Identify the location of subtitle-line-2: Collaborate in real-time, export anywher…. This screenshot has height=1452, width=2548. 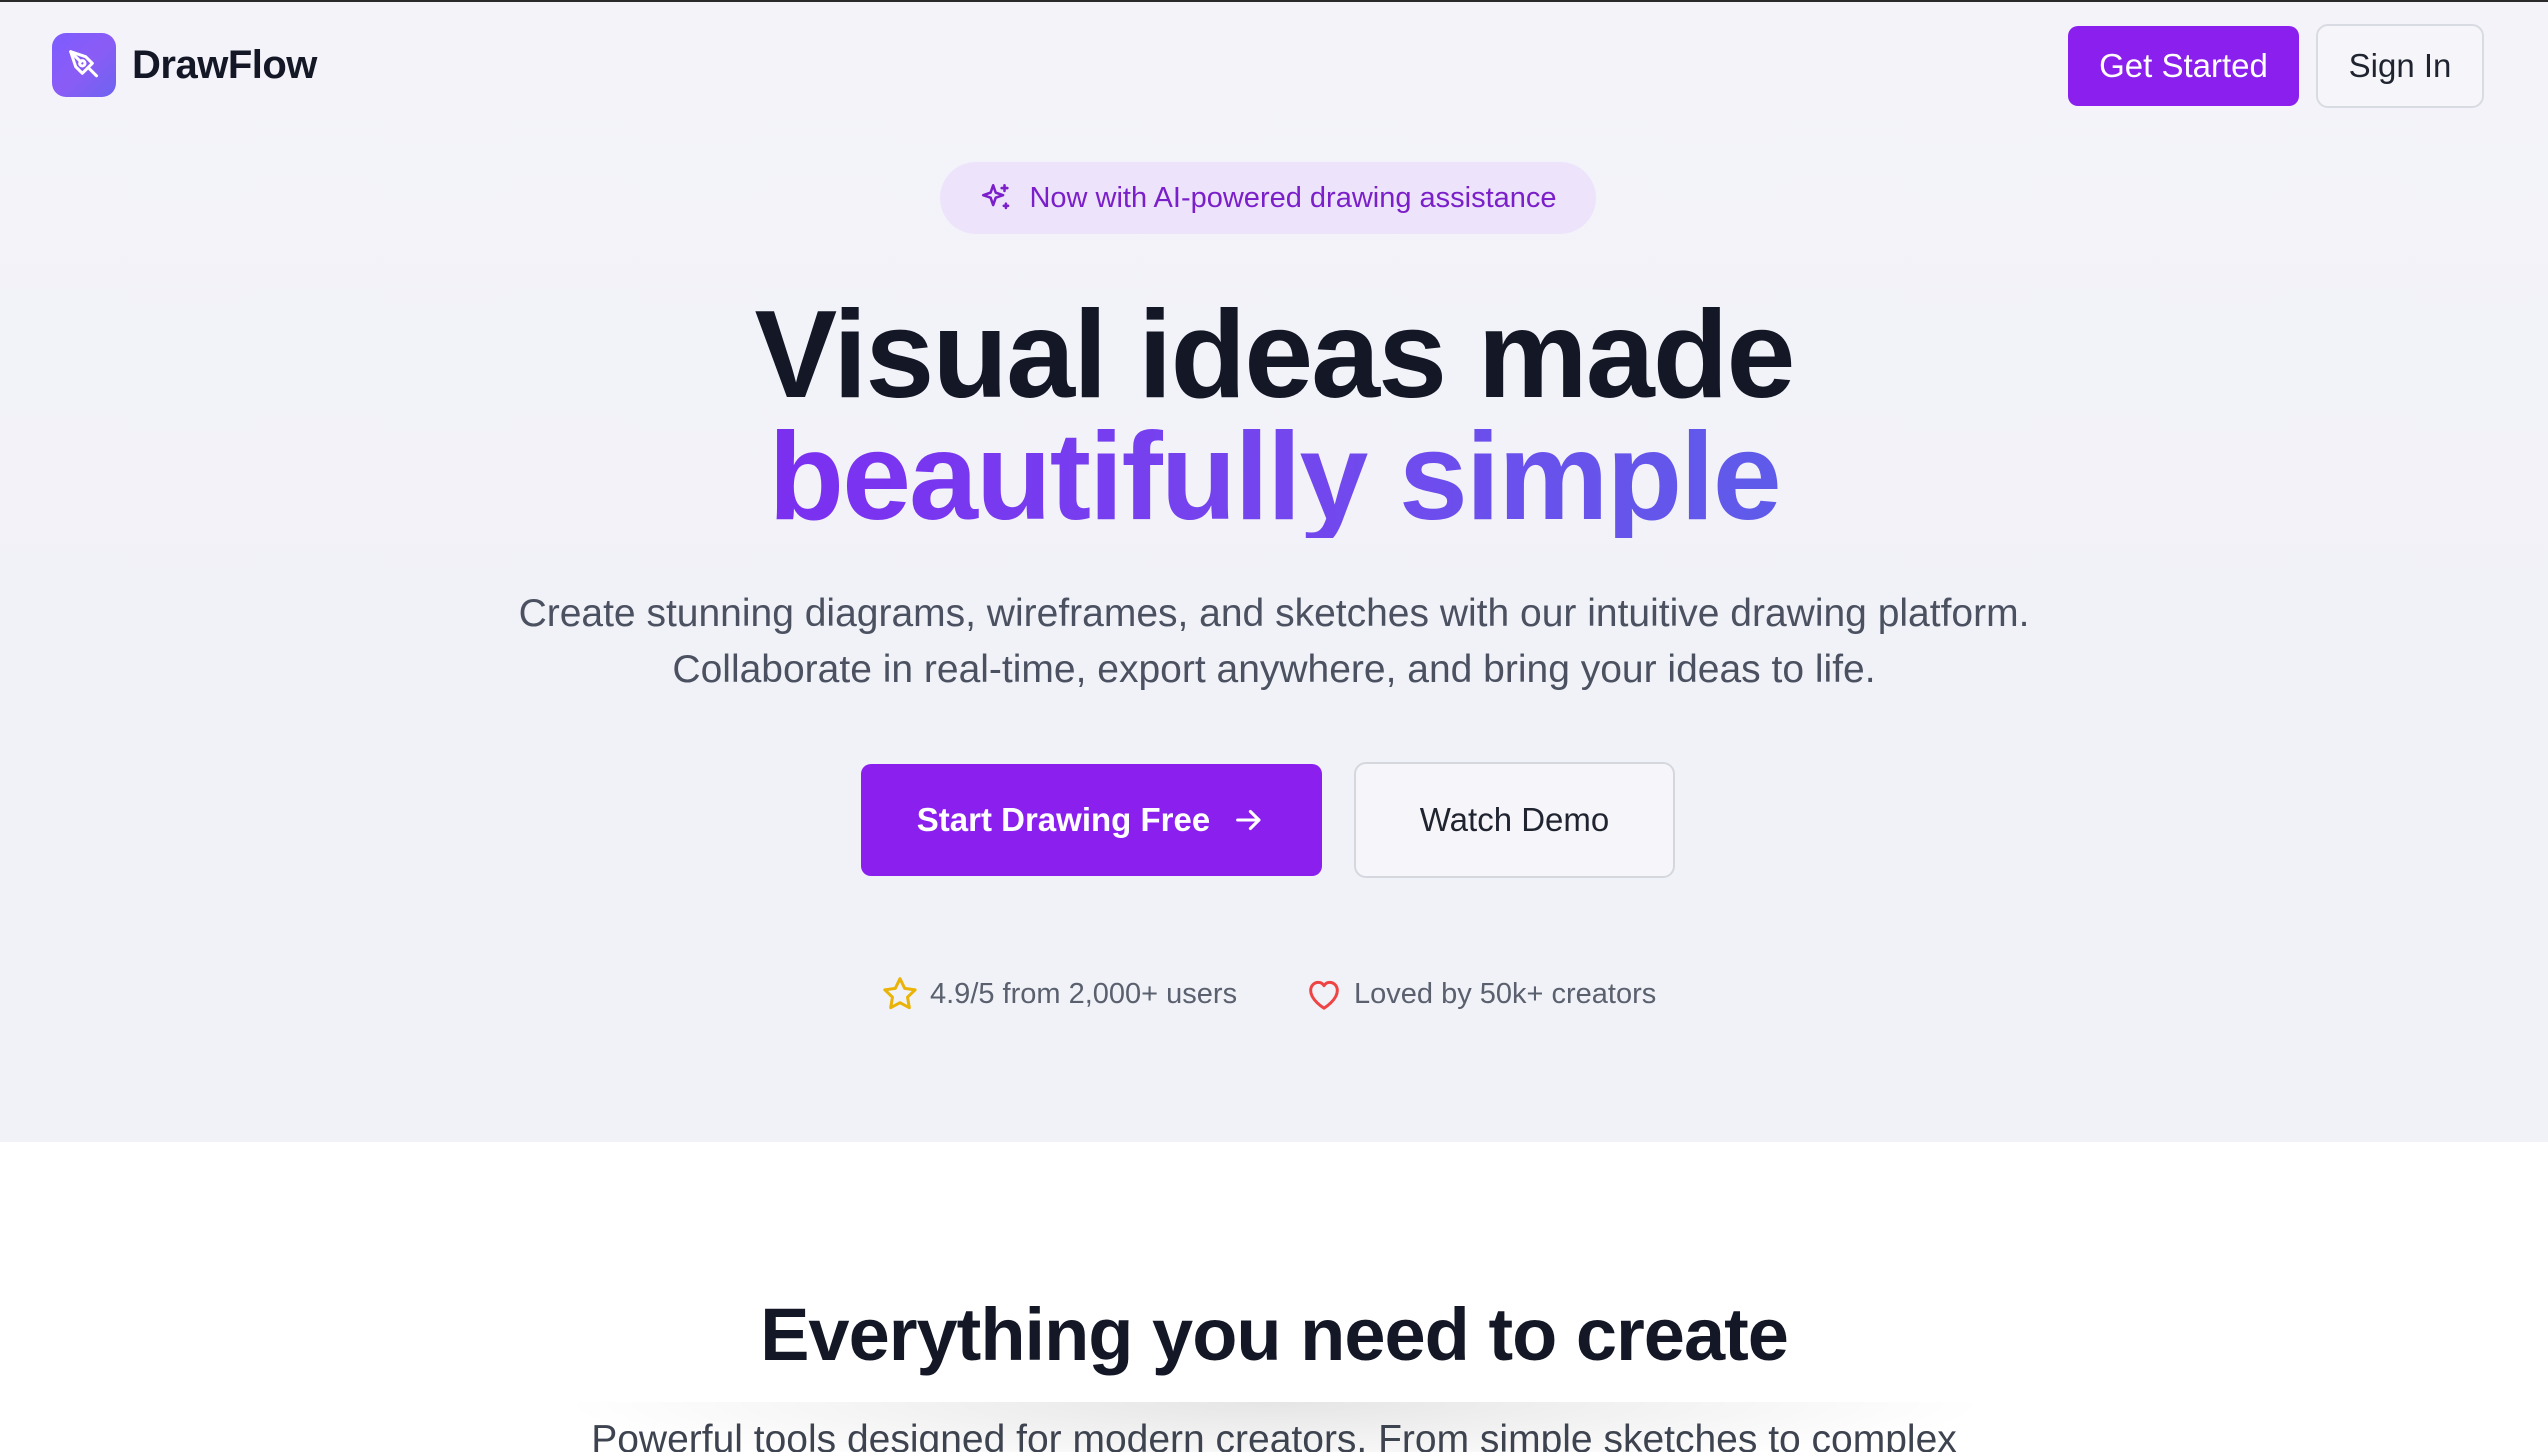
(1274, 669).